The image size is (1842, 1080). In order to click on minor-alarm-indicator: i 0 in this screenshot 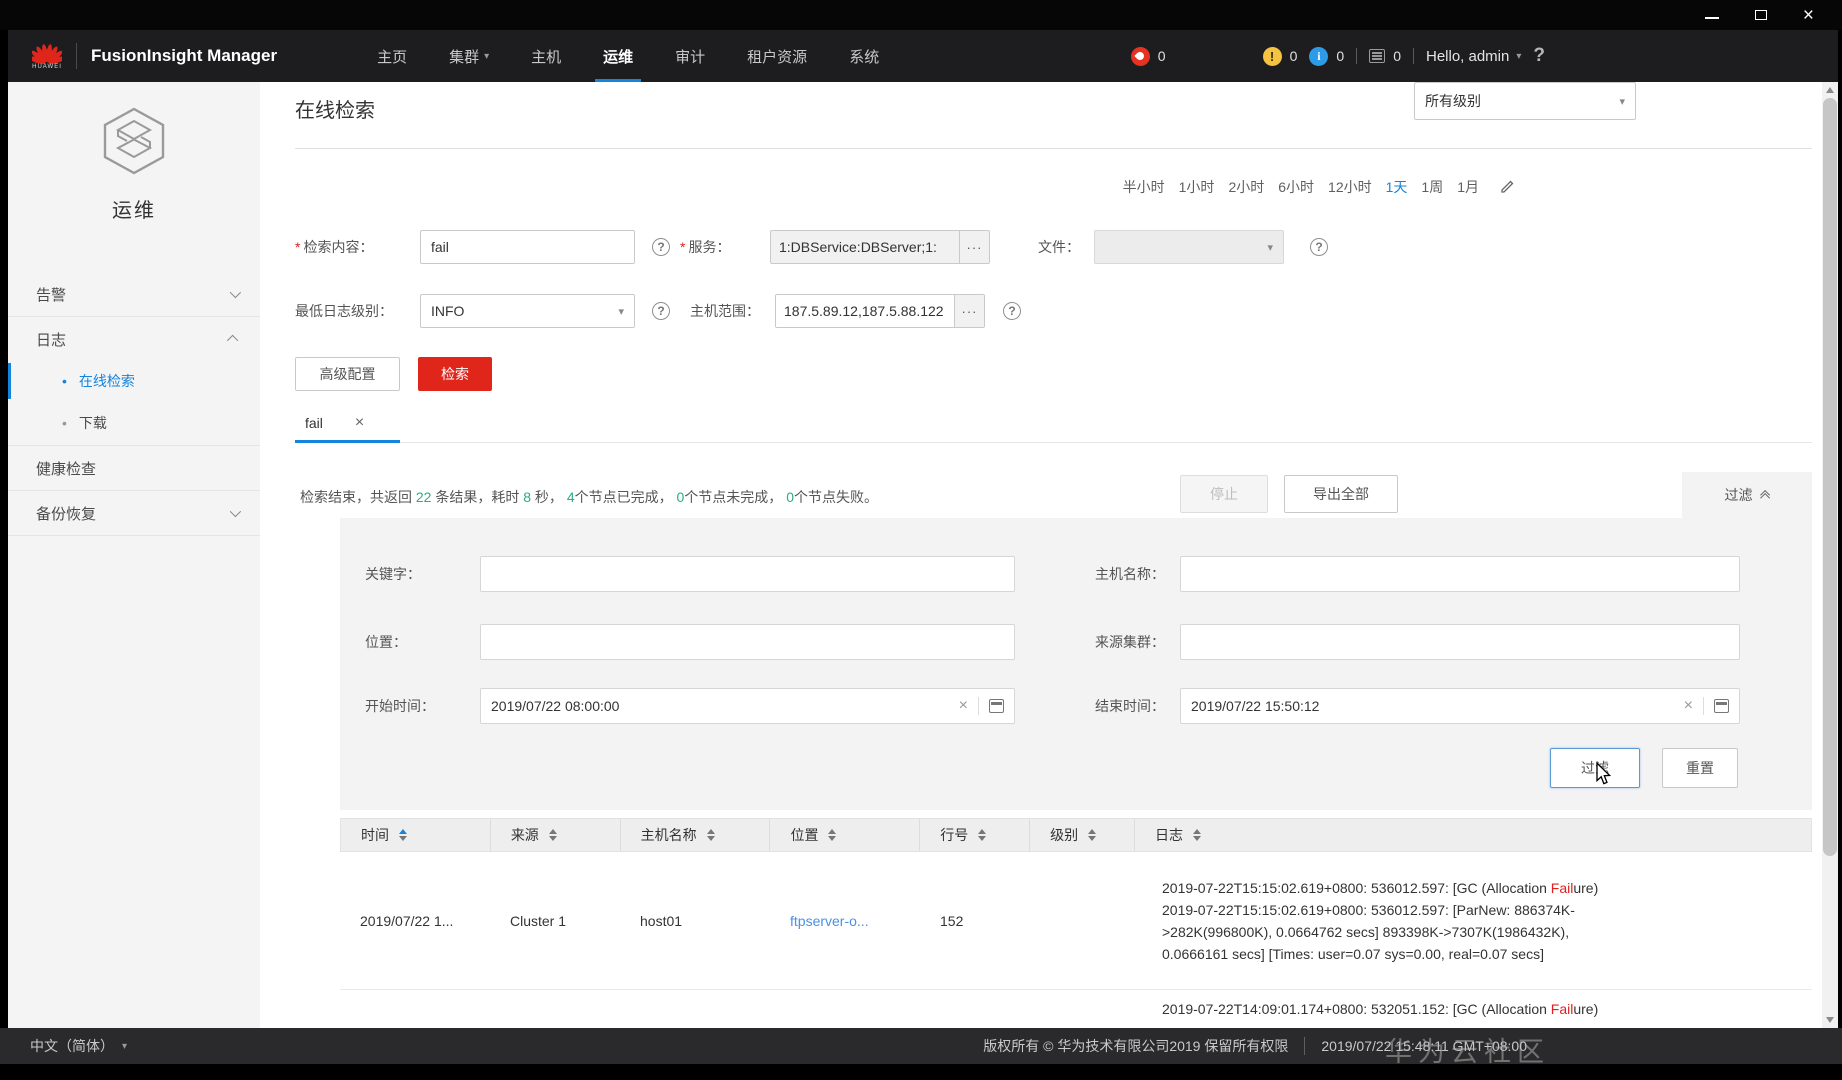, I will do `click(1326, 56)`.